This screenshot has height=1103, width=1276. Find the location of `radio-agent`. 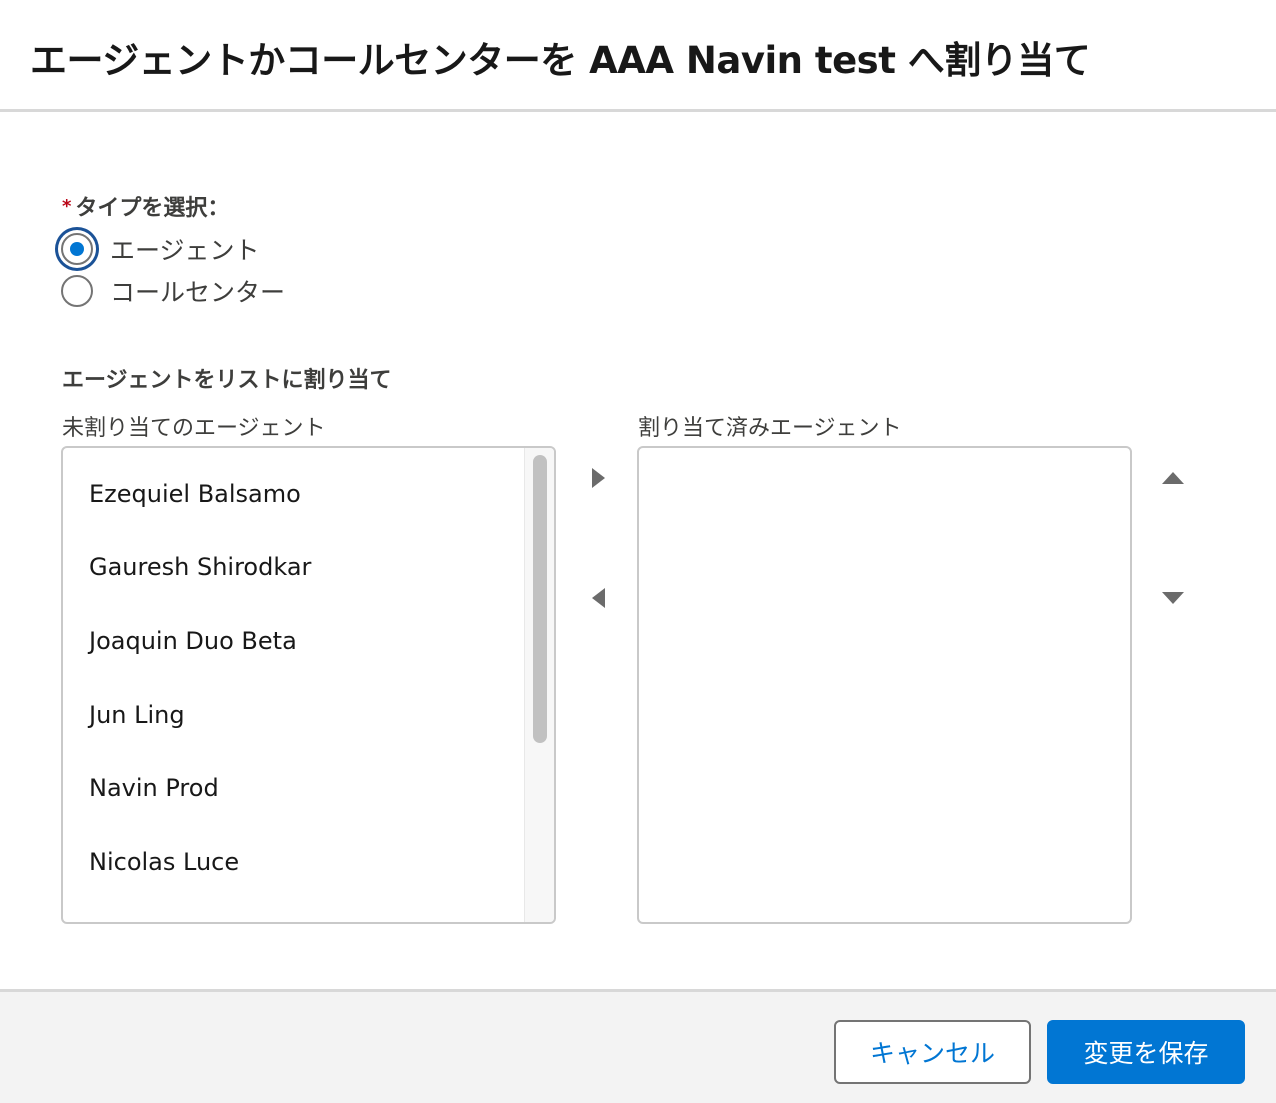

radio-agent is located at coordinates (77, 249).